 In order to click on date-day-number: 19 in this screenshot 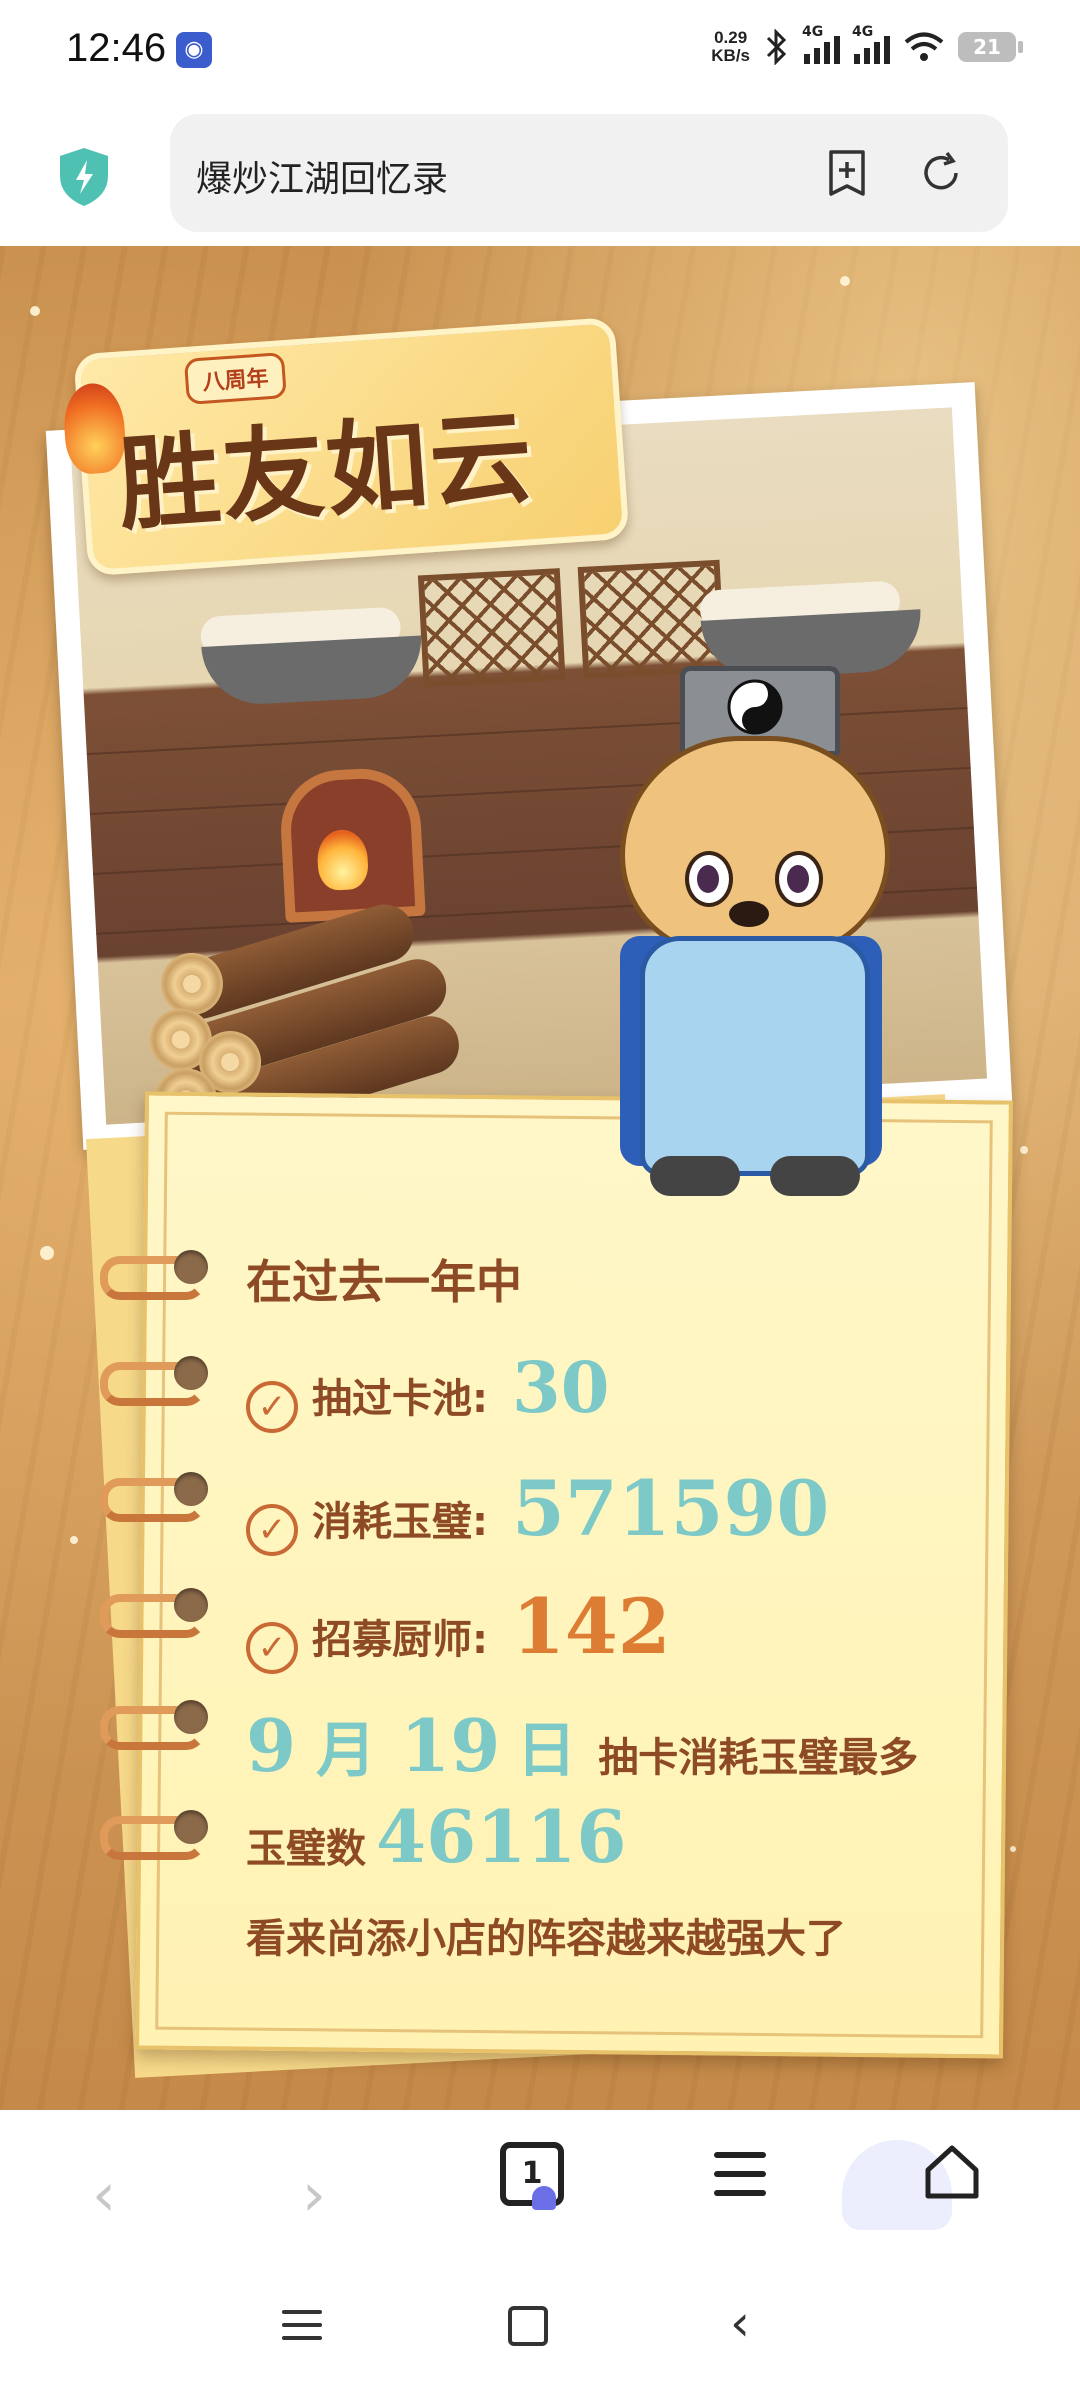, I will do `click(450, 1745)`.